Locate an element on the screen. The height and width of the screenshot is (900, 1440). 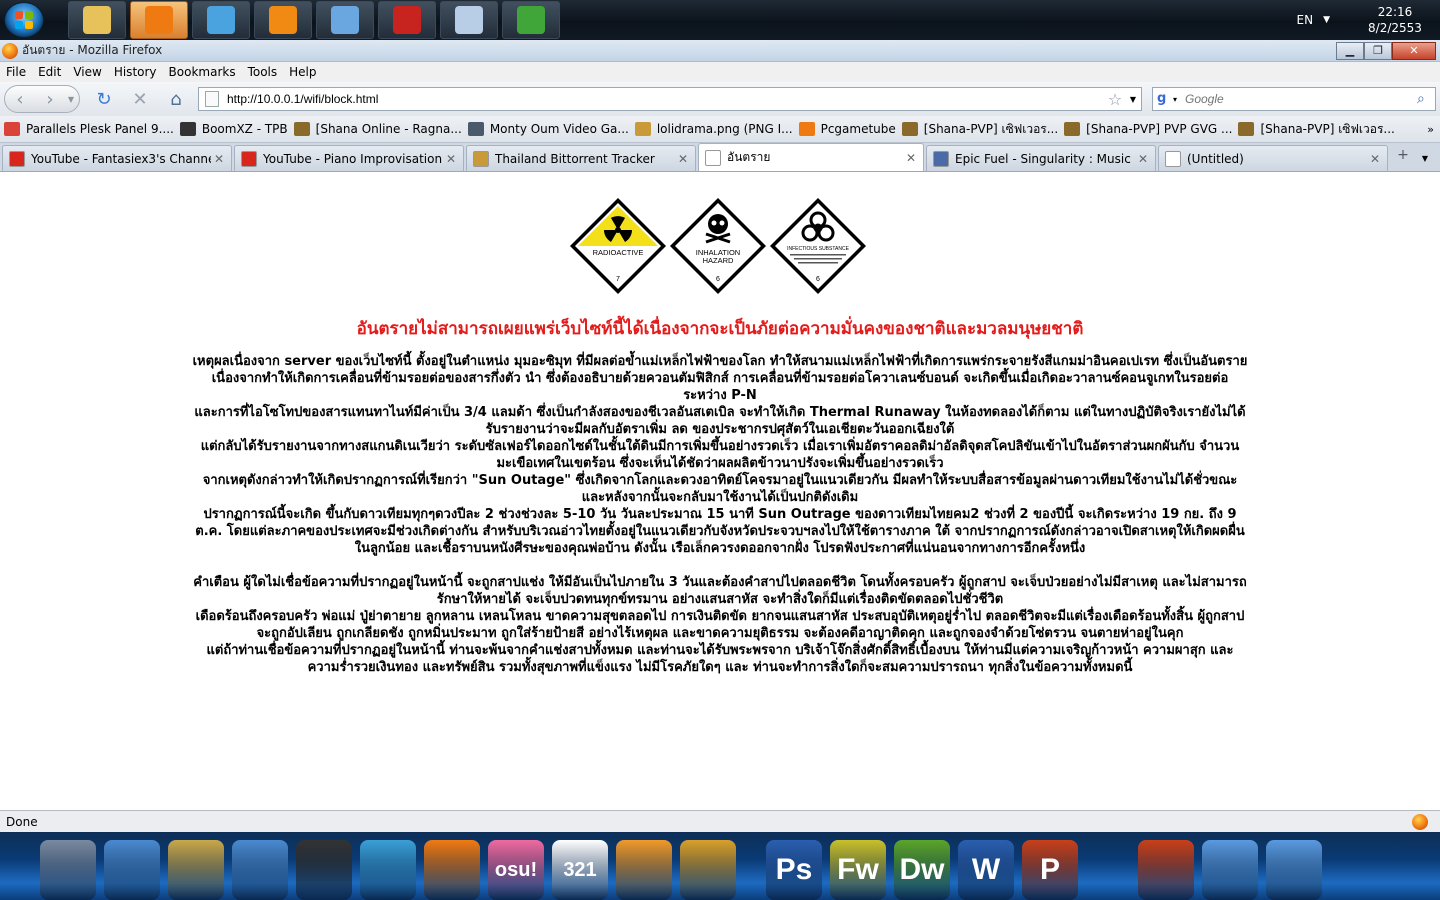
minimize-button: ▁ is located at coordinates (1350, 50).